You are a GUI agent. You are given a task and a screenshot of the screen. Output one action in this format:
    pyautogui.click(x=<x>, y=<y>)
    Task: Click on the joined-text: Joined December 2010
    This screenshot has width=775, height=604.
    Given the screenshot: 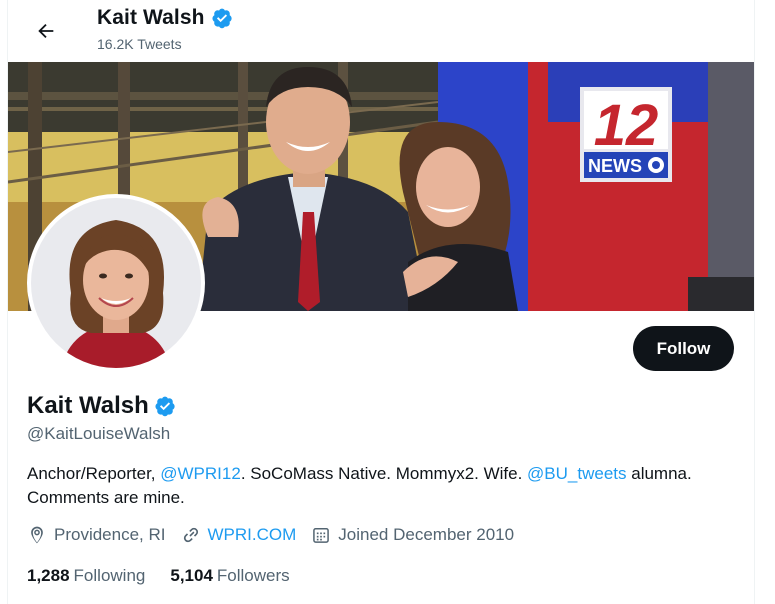 What is the action you would take?
    pyautogui.click(x=426, y=534)
    